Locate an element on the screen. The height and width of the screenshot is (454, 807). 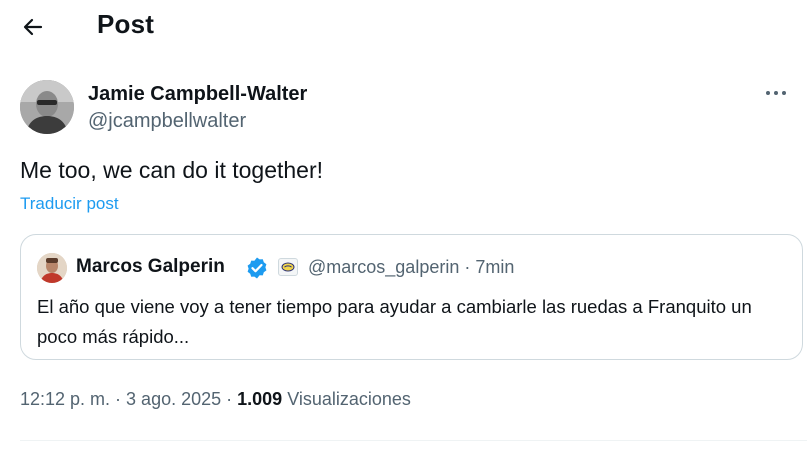
back-button is located at coordinates (33, 27).